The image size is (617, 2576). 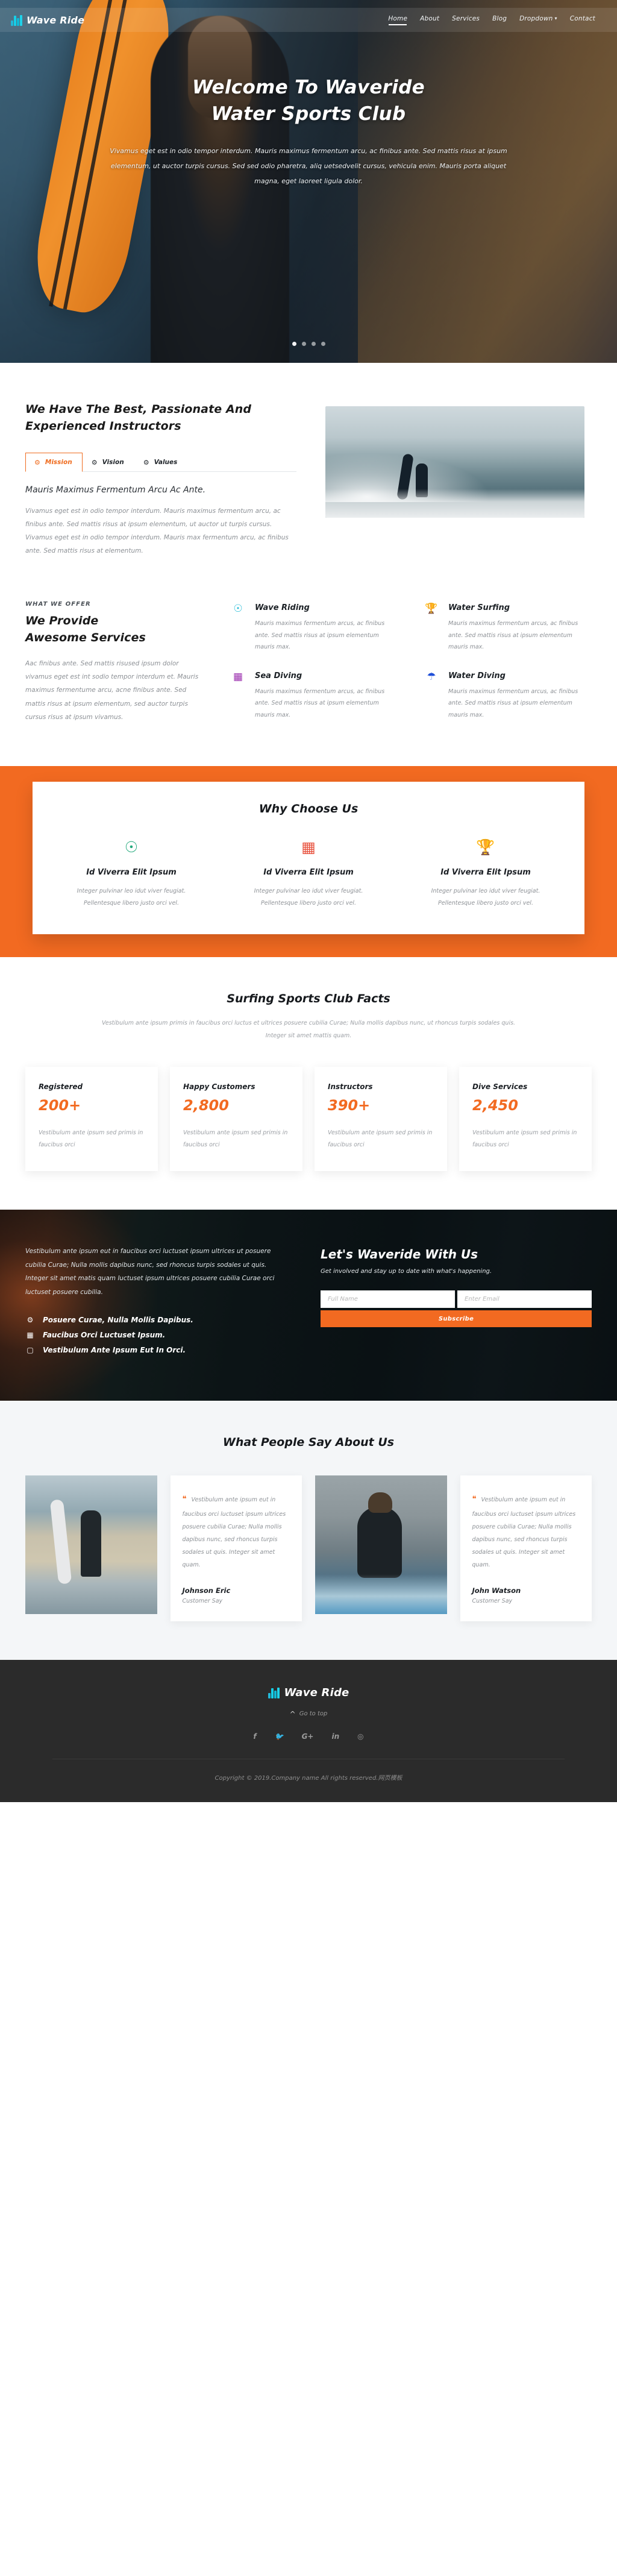 What do you see at coordinates (308, 1736) in the screenshot?
I see `google-plus-icon: G+` at bounding box center [308, 1736].